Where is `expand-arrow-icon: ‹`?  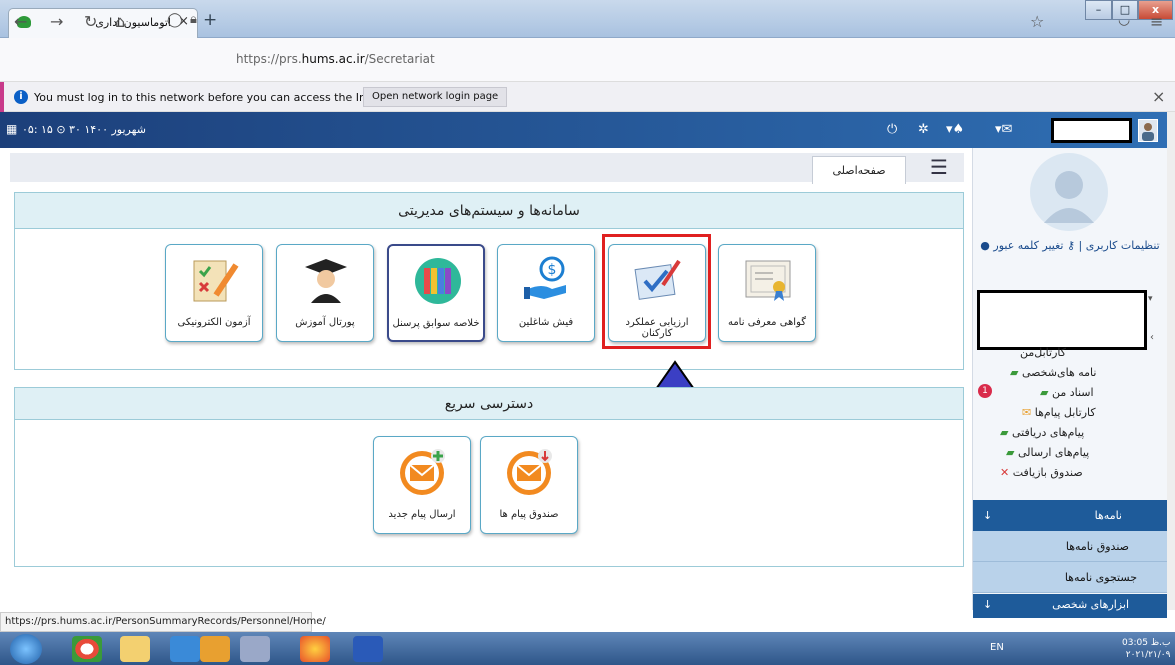 expand-arrow-icon: ‹ is located at coordinates (1152, 337).